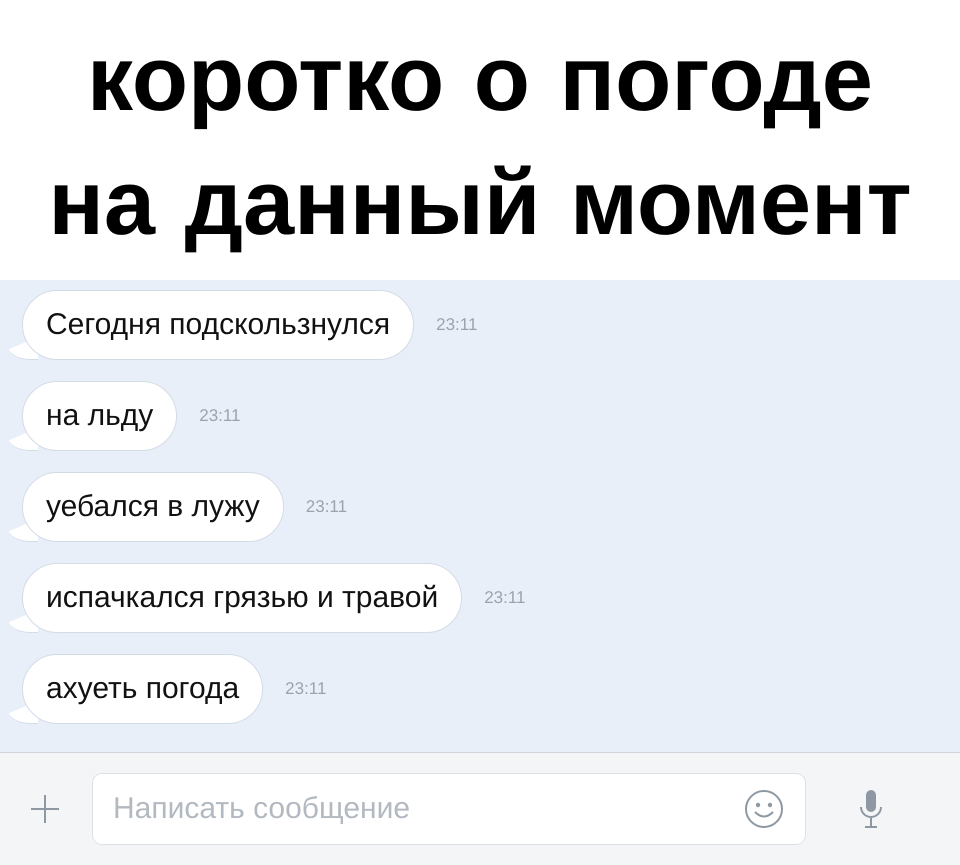 The width and height of the screenshot is (960, 865). I want to click on smiley-icon, so click(764, 809).